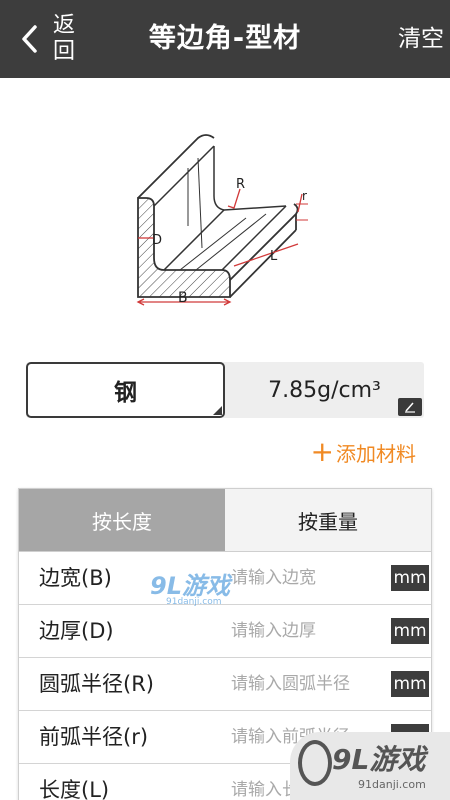 This screenshot has height=800, width=450. I want to click on watermark-logo-icon, so click(315, 763).